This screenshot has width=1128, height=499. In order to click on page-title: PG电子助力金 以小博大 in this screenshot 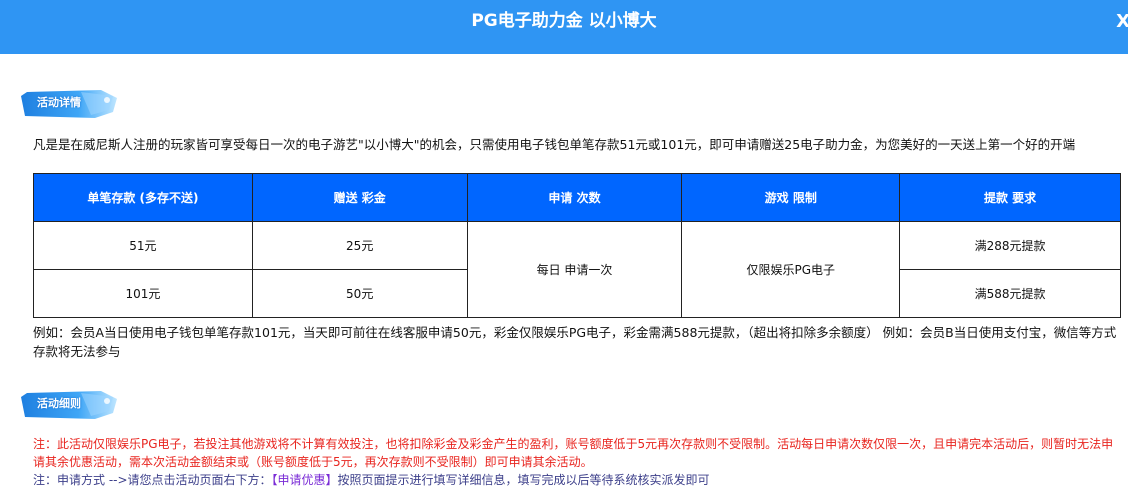, I will do `click(564, 21)`.